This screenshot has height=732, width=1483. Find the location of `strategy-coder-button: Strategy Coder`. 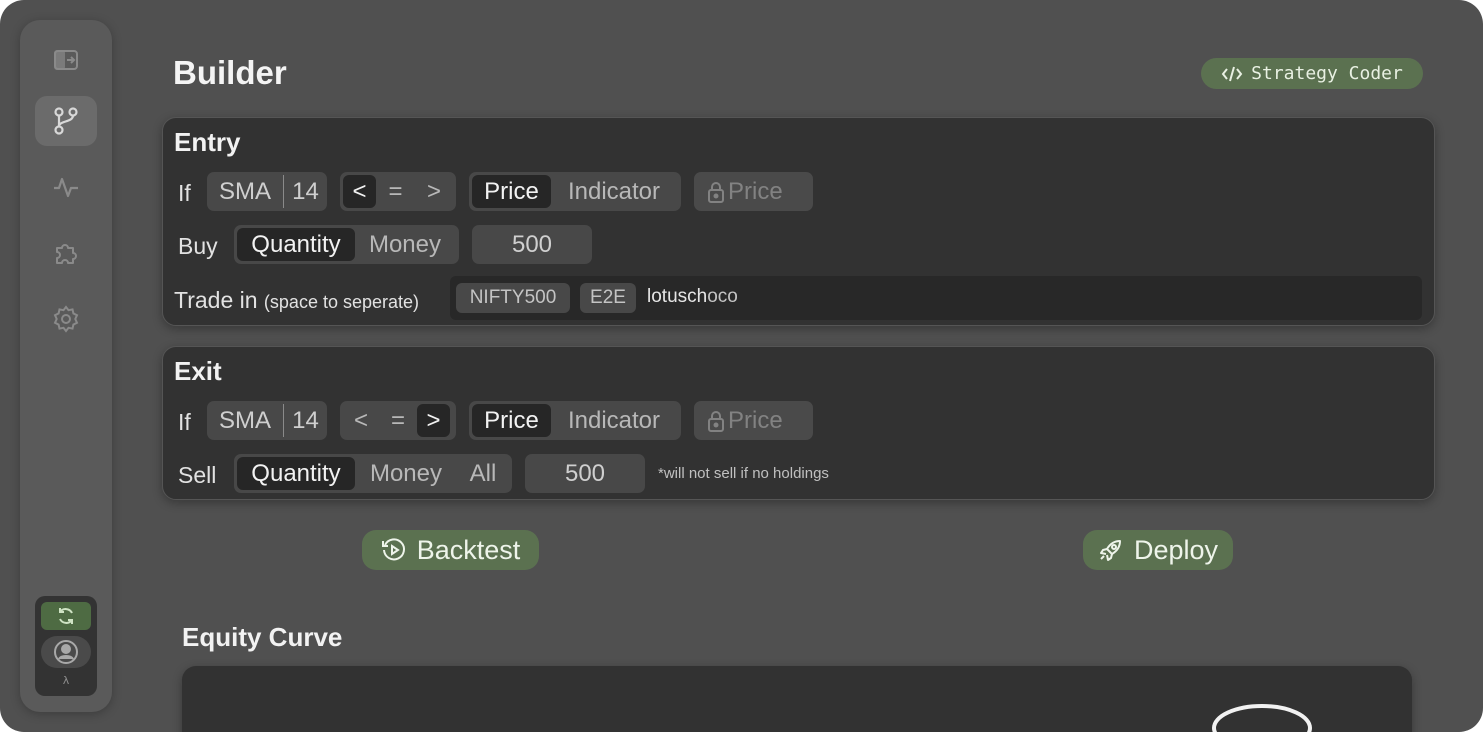

strategy-coder-button: Strategy Coder is located at coordinates (1312, 73).